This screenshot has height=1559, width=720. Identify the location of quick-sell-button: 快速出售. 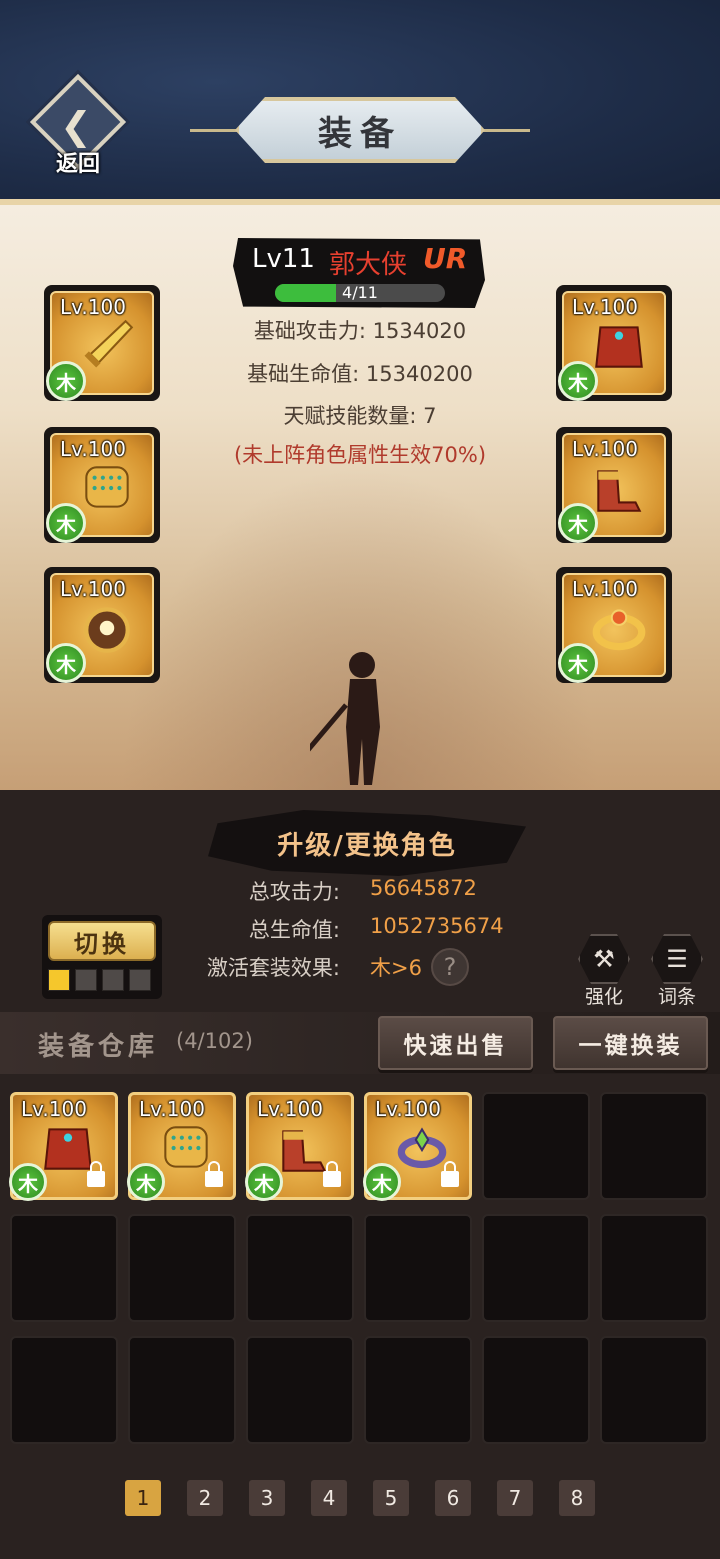
(455, 1043).